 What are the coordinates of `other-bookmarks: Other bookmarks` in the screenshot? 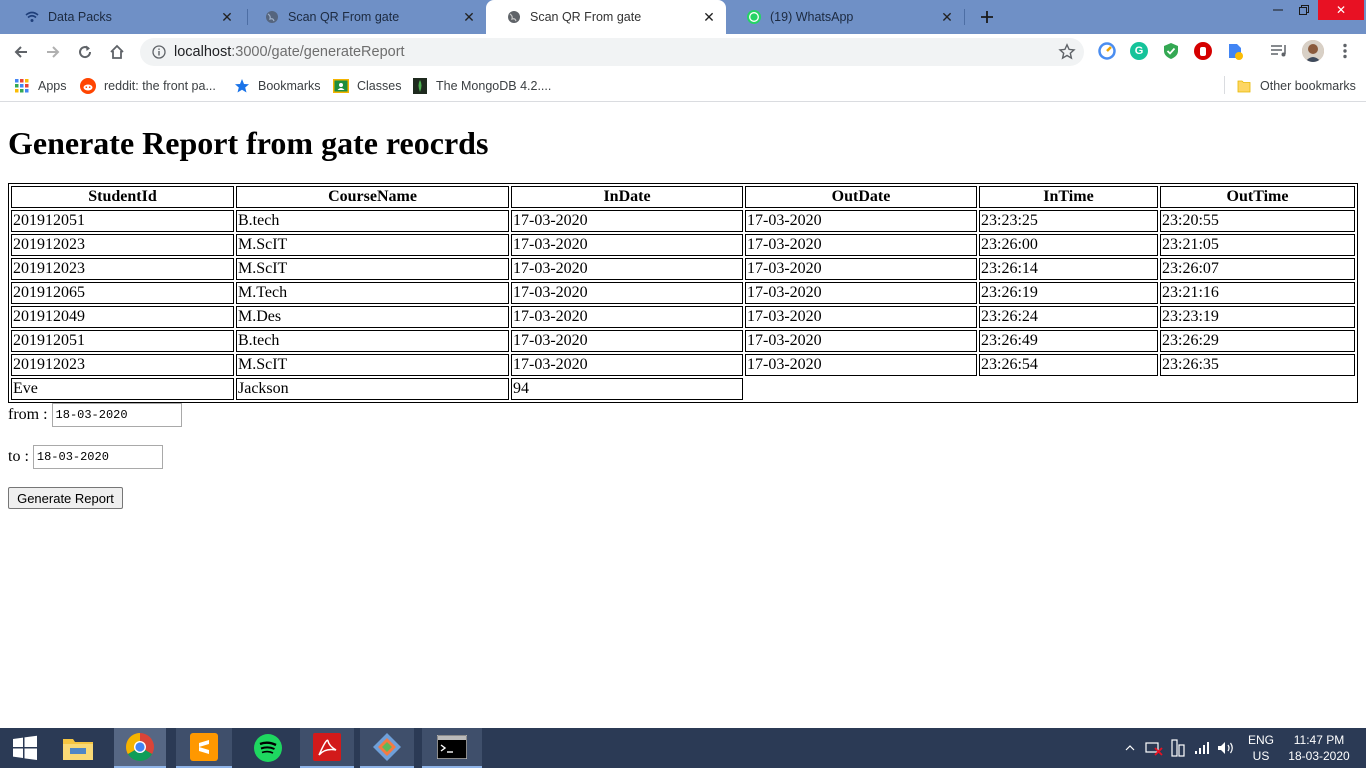 It's located at (1296, 86).